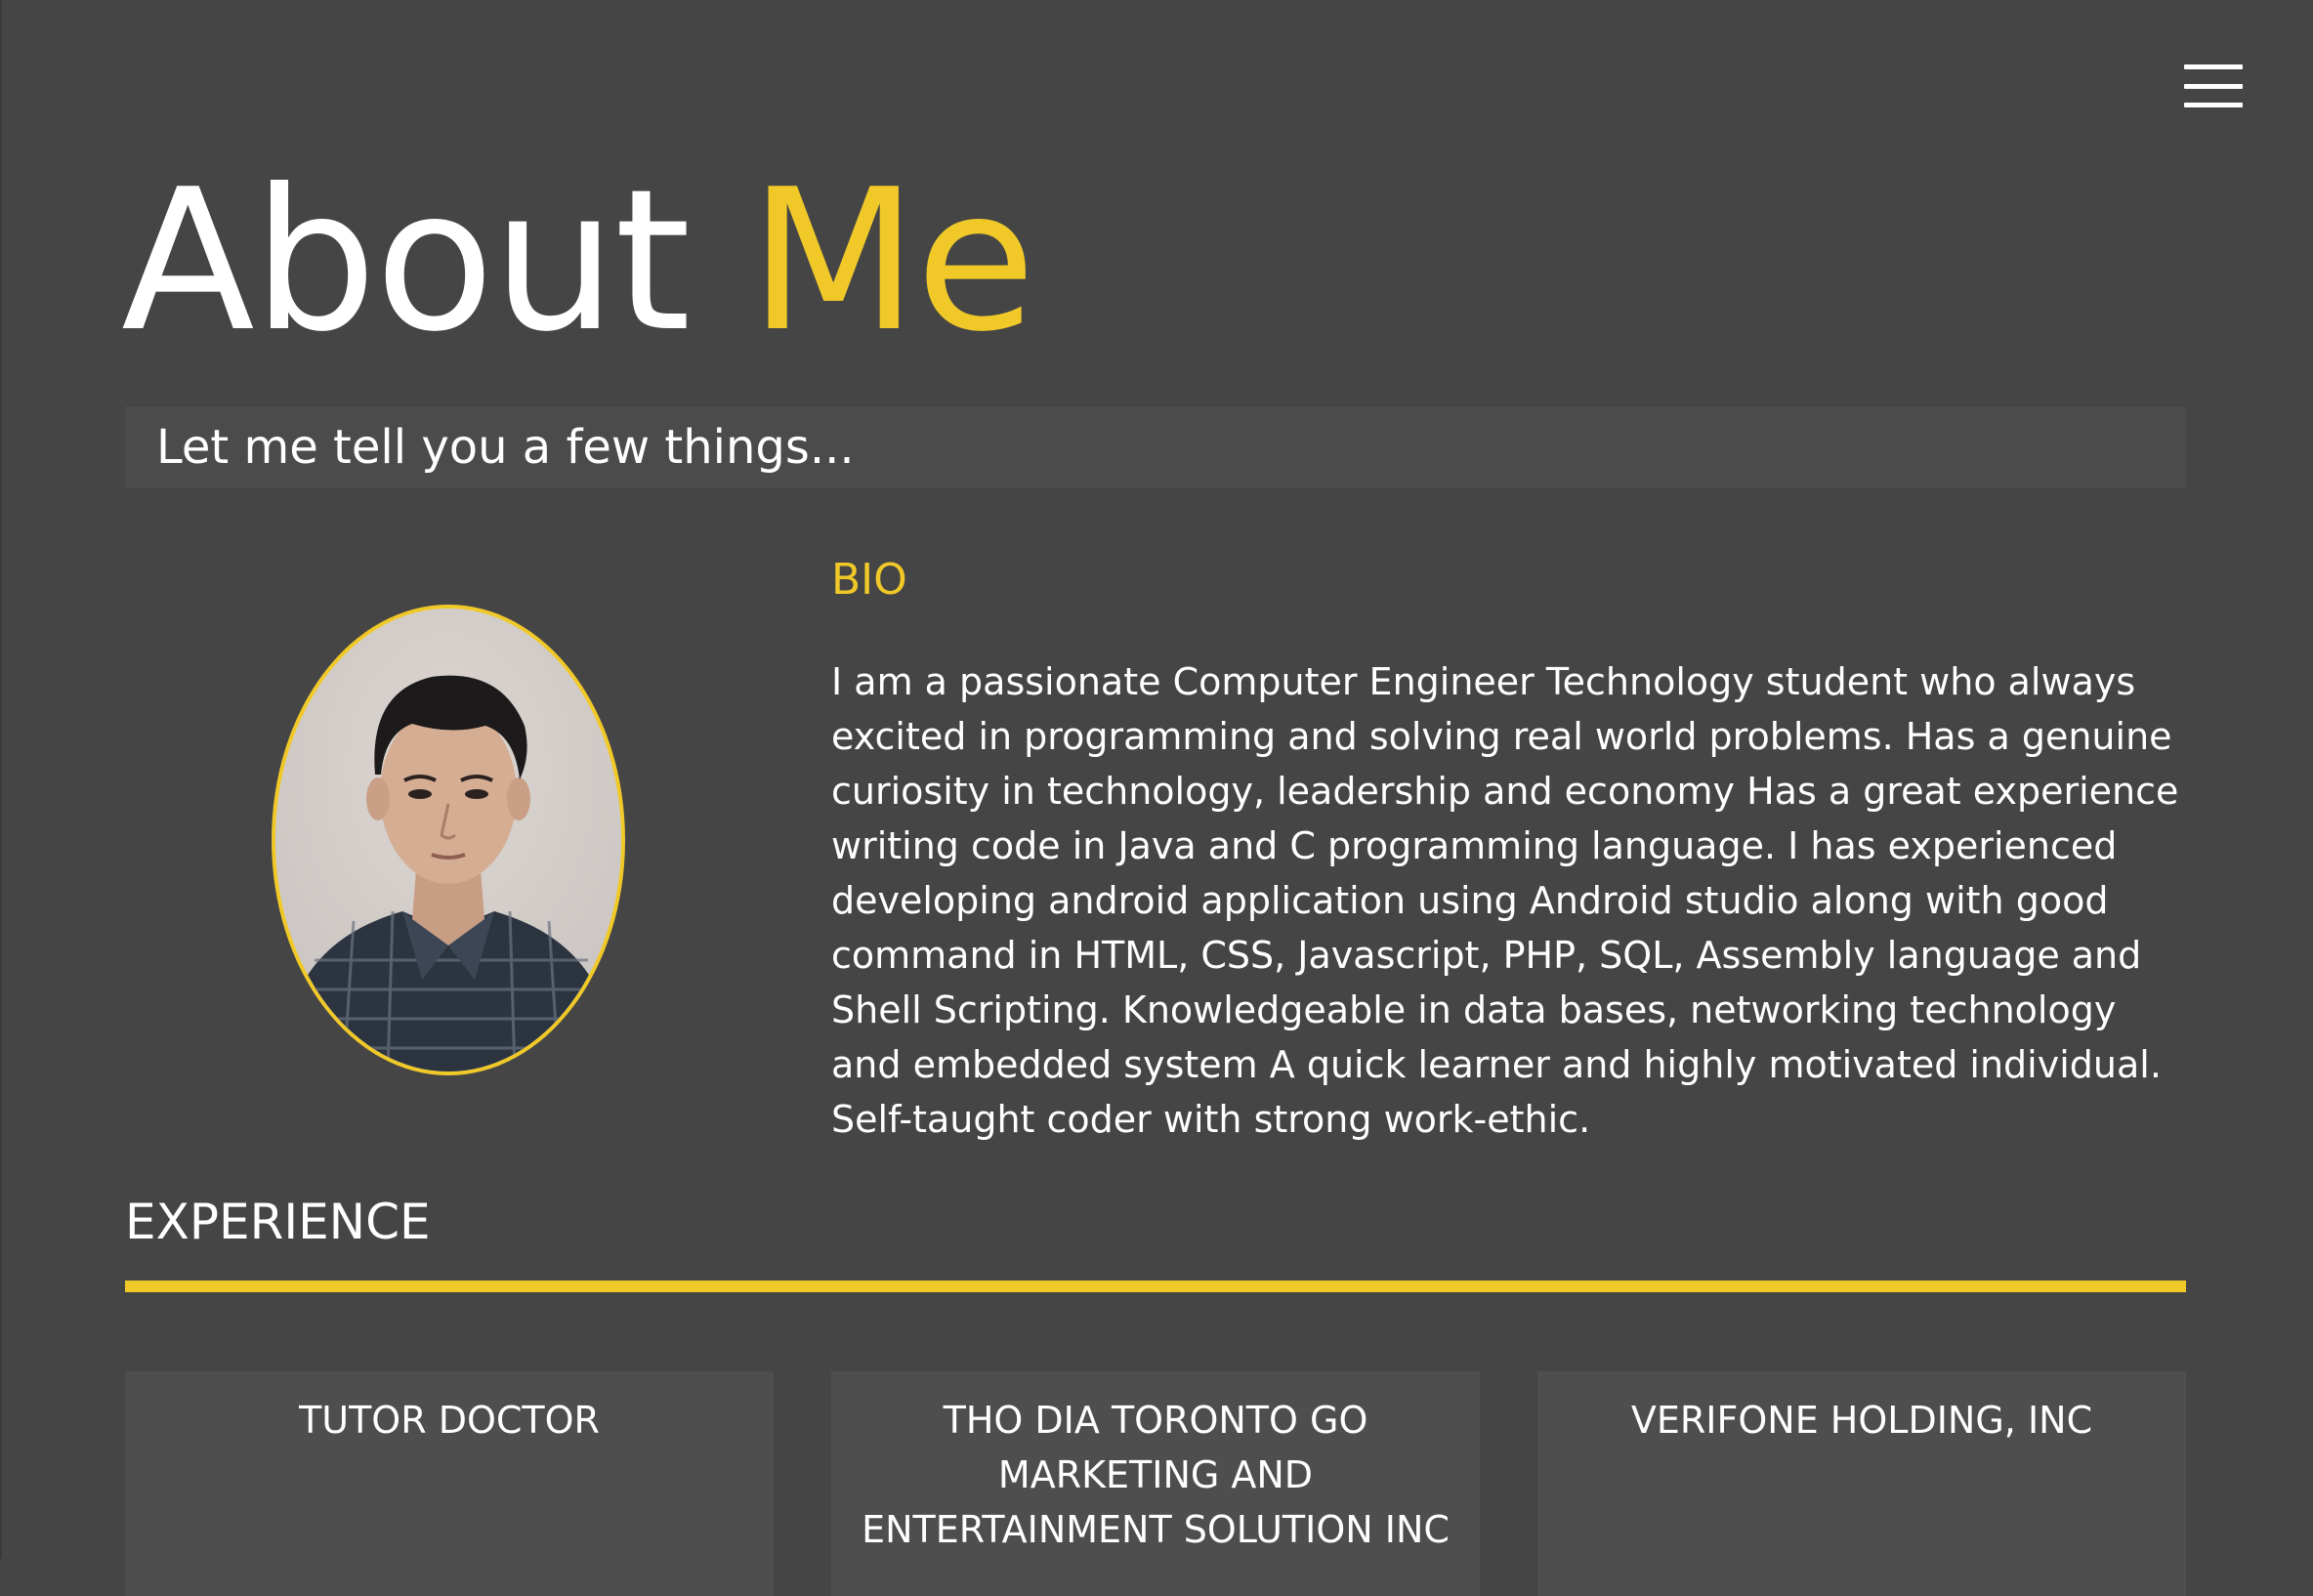  What do you see at coordinates (449, 1420) in the screenshot?
I see `experience-company: TUTOR DOCTOR` at bounding box center [449, 1420].